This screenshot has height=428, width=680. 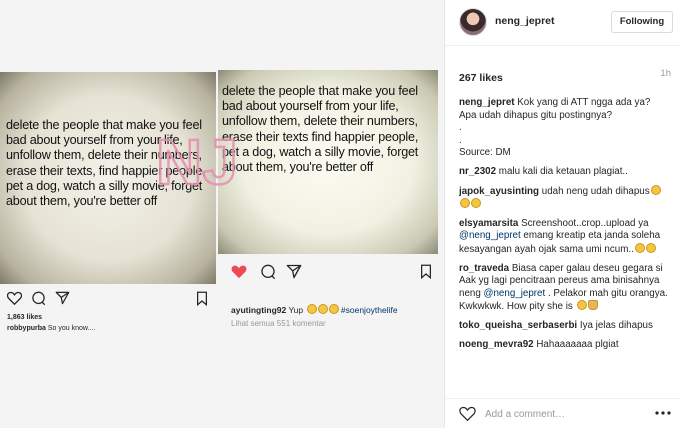 I want to click on comment-text: Iya jelas dihapus, so click(x=616, y=325).